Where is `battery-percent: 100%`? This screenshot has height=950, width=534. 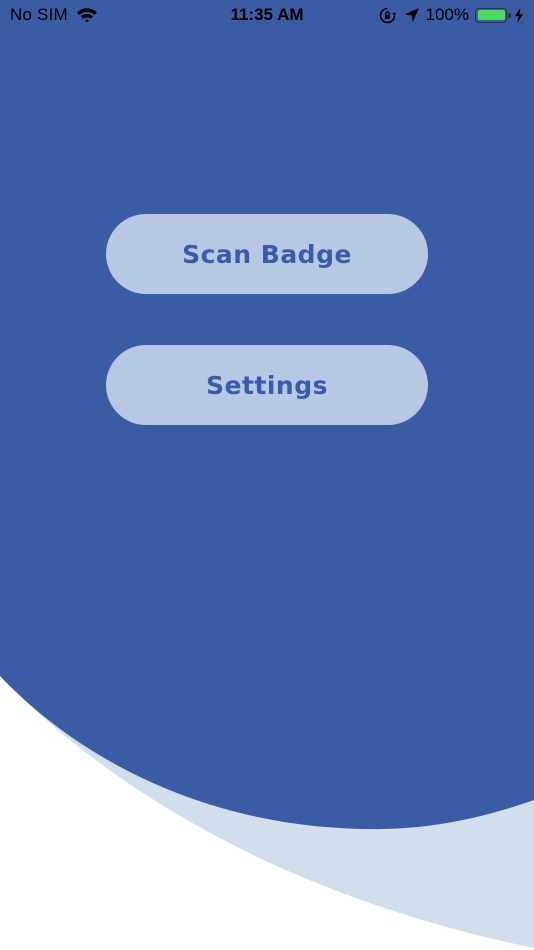 battery-percent: 100% is located at coordinates (447, 14).